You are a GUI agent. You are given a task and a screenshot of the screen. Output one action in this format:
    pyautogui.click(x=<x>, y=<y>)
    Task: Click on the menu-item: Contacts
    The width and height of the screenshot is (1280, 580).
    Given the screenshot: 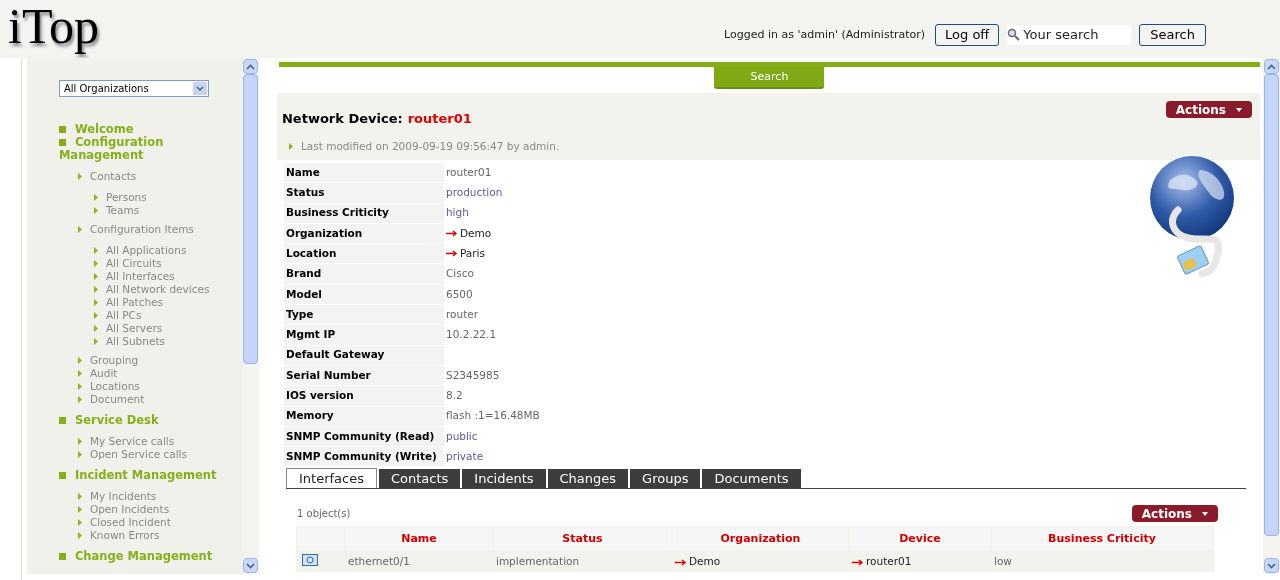 What is the action you would take?
    pyautogui.click(x=113, y=176)
    